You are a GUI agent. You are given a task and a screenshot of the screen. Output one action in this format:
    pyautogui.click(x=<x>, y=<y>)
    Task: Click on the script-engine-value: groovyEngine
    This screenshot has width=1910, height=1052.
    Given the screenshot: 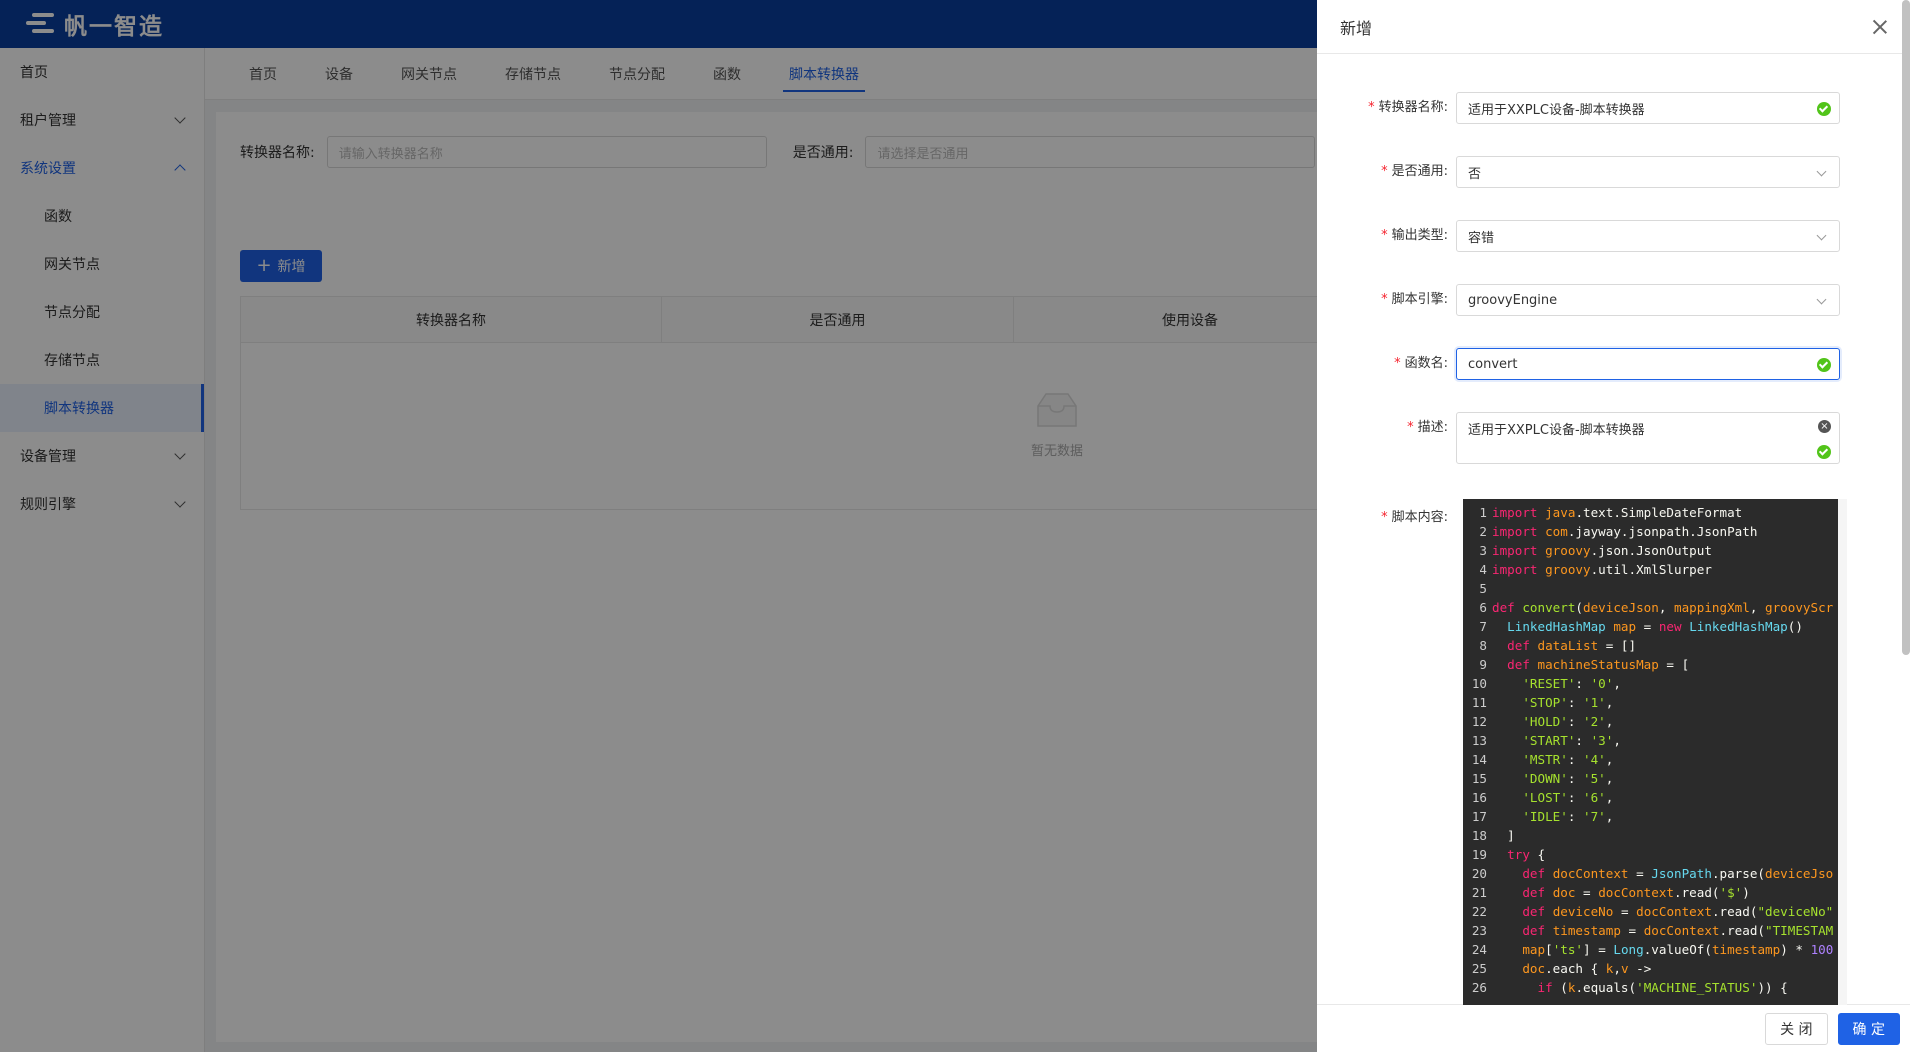 What is the action you would take?
    pyautogui.click(x=1513, y=300)
    